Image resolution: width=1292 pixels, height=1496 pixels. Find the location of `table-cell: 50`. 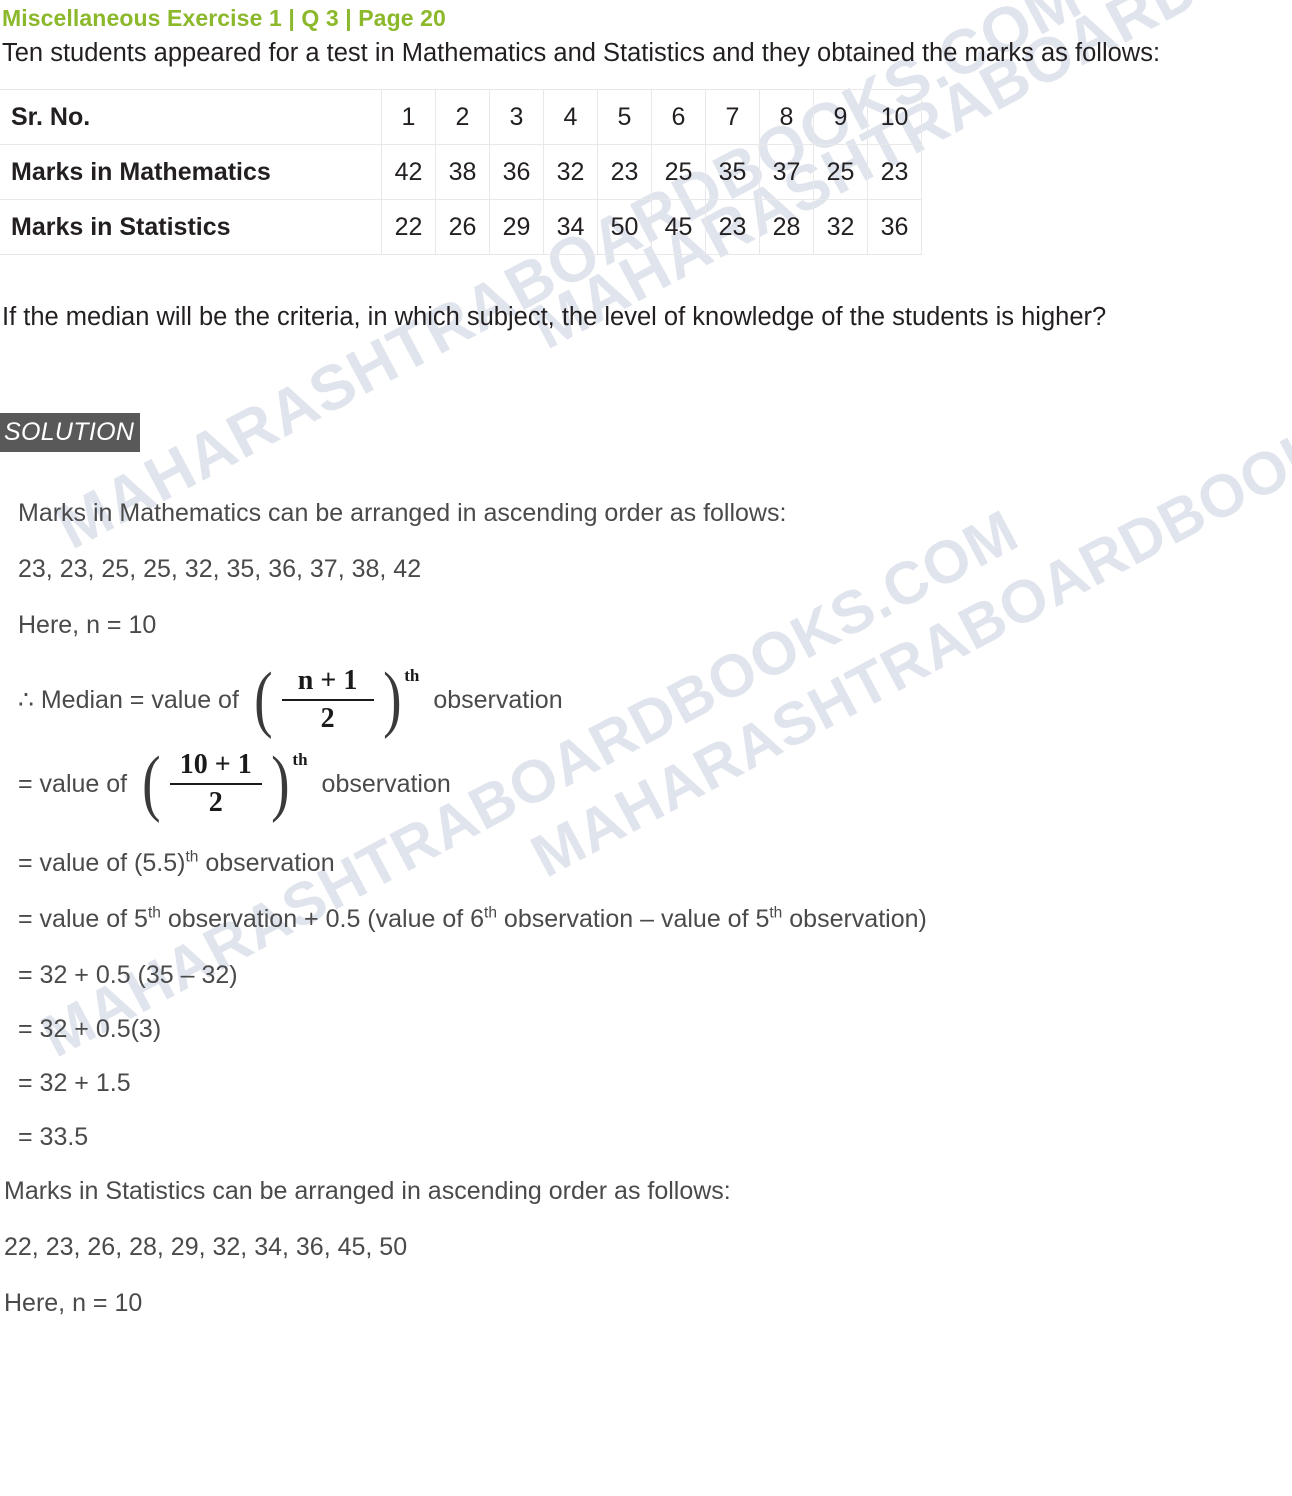

table-cell: 50 is located at coordinates (624, 227).